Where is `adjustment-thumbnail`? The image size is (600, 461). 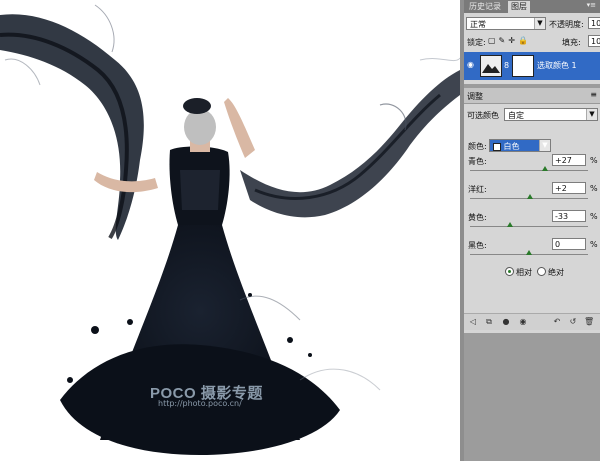
adjustment-thumbnail is located at coordinates (491, 66).